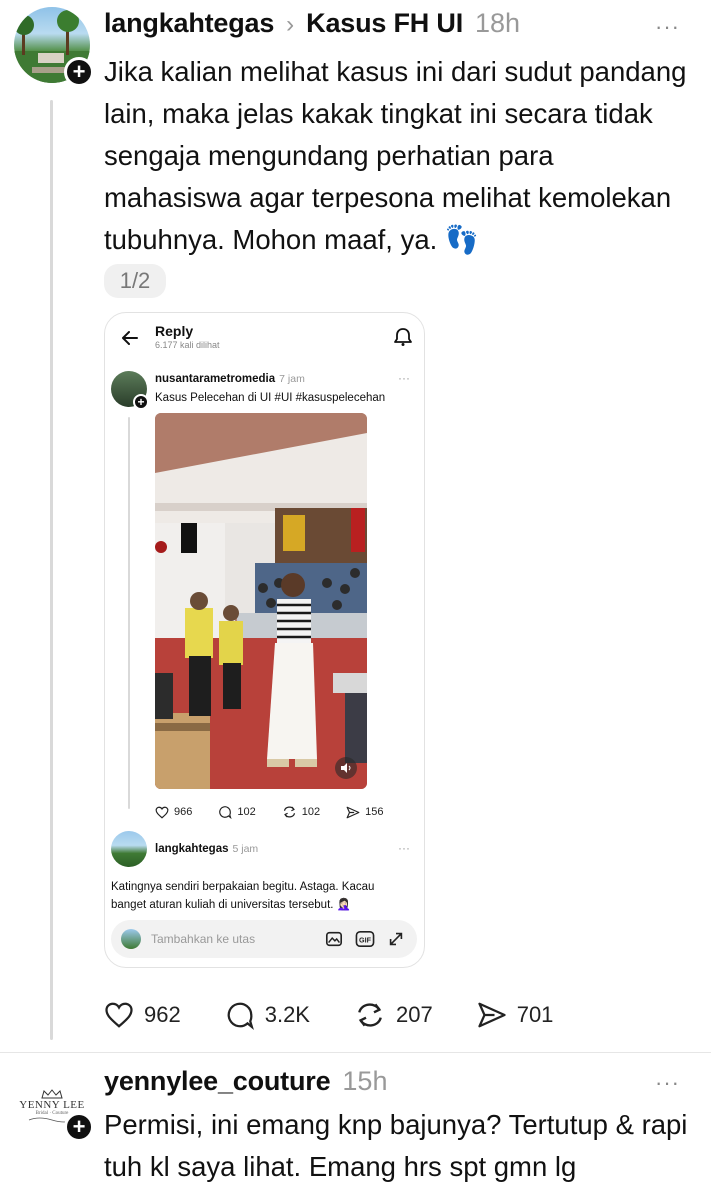  What do you see at coordinates (404, 378) in the screenshot?
I see `embed-more-icon: ···` at bounding box center [404, 378].